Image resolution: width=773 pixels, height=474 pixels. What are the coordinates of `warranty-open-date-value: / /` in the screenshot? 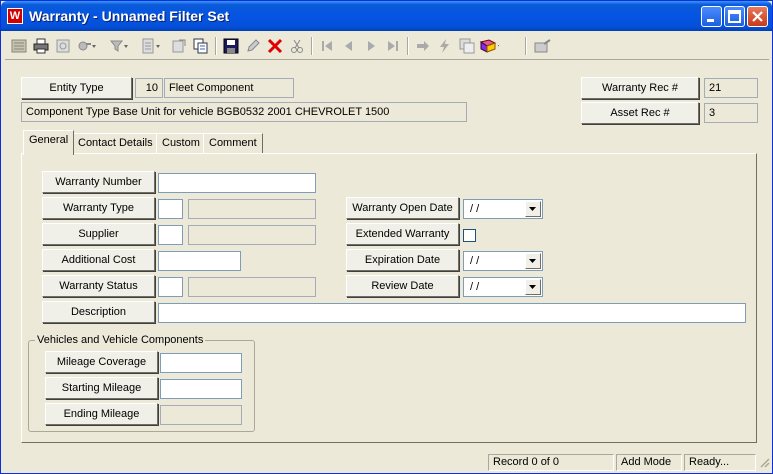 It's located at (475, 209).